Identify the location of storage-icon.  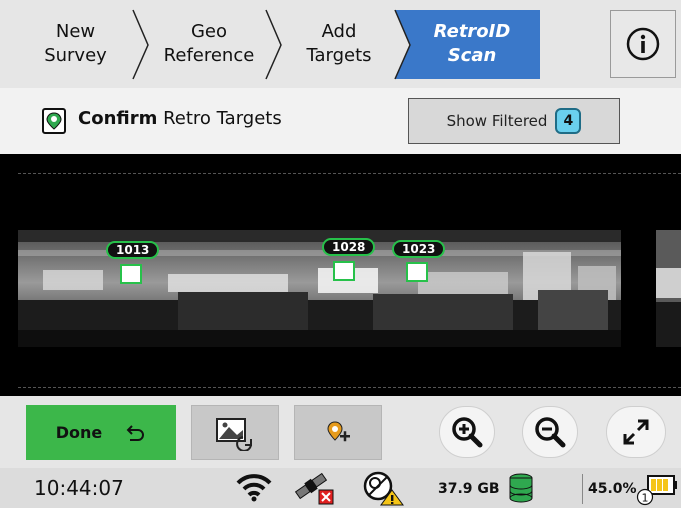
(521, 488).